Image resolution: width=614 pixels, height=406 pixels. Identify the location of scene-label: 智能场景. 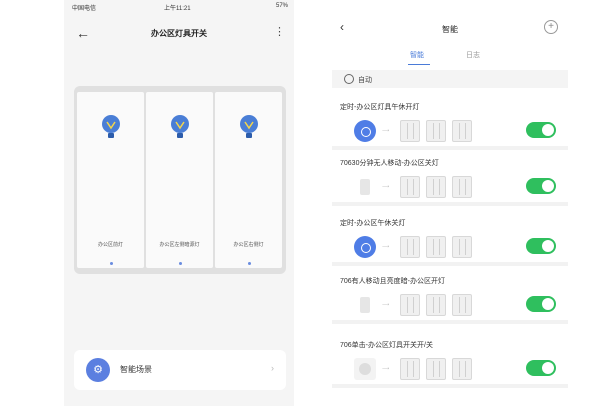
(136, 369).